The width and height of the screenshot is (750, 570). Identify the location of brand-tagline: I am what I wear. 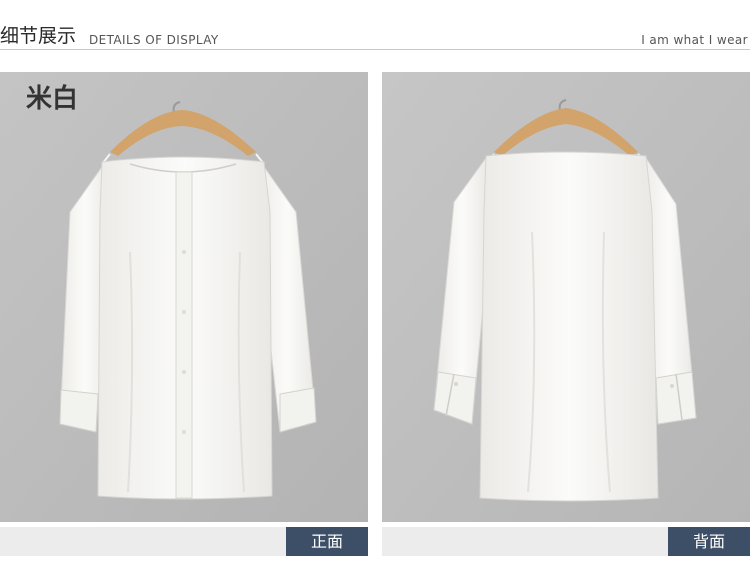
(694, 40).